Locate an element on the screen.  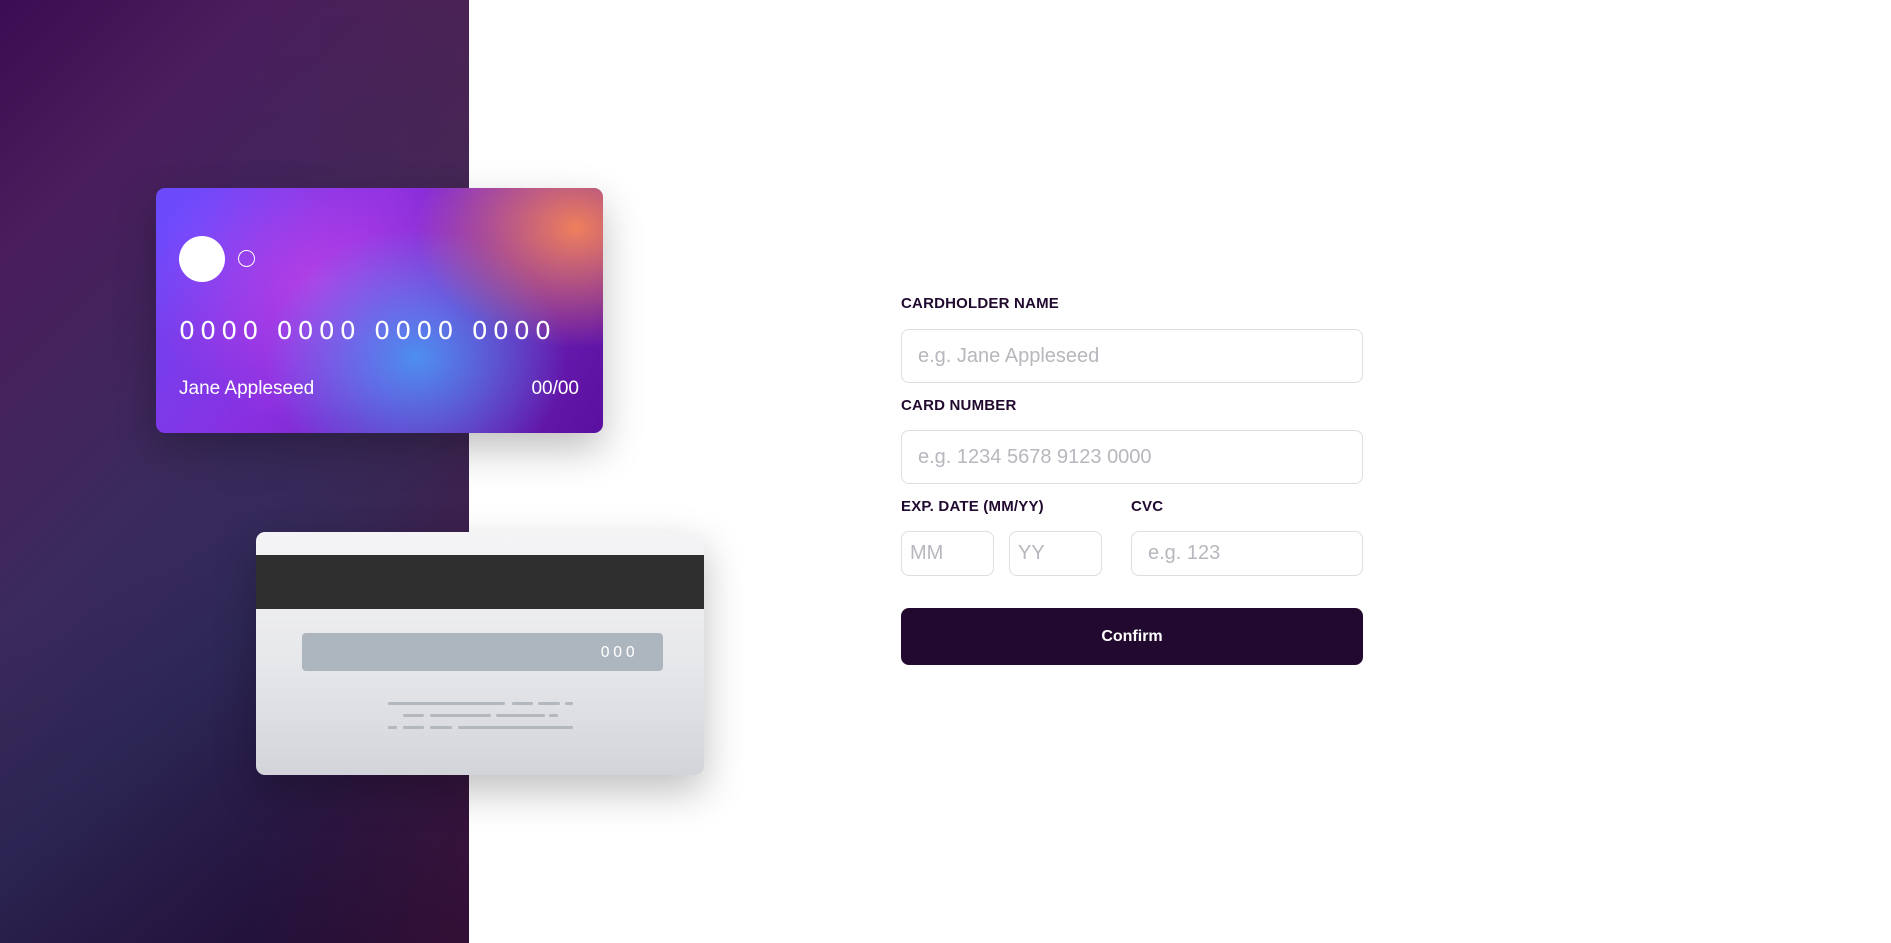
exp-date-label: EXP. DATE (MM/YY) is located at coordinates (972, 506).